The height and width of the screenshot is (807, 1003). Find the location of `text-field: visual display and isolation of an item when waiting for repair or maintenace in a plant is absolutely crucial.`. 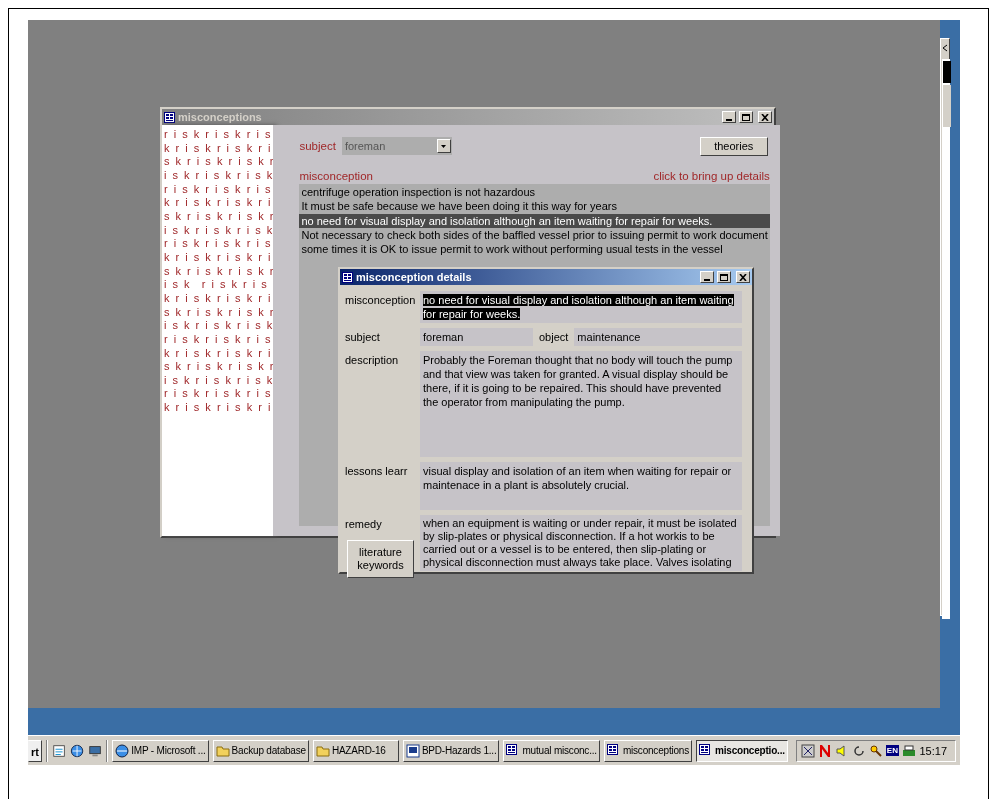

text-field: visual display and isolation of an item when waiting for repair or maintenace in a plant is absolutely crucial. is located at coordinates (581, 486).